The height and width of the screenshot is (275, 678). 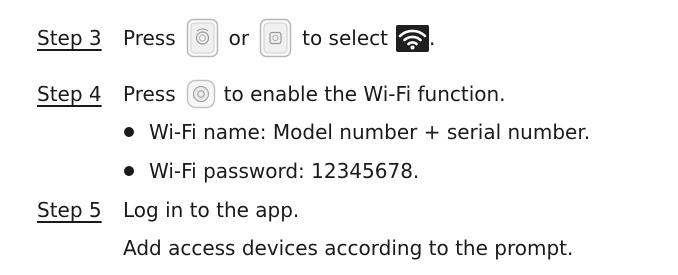 I want to click on step-4-text: Press to enable the Wi-Fi function., so click(x=314, y=94).